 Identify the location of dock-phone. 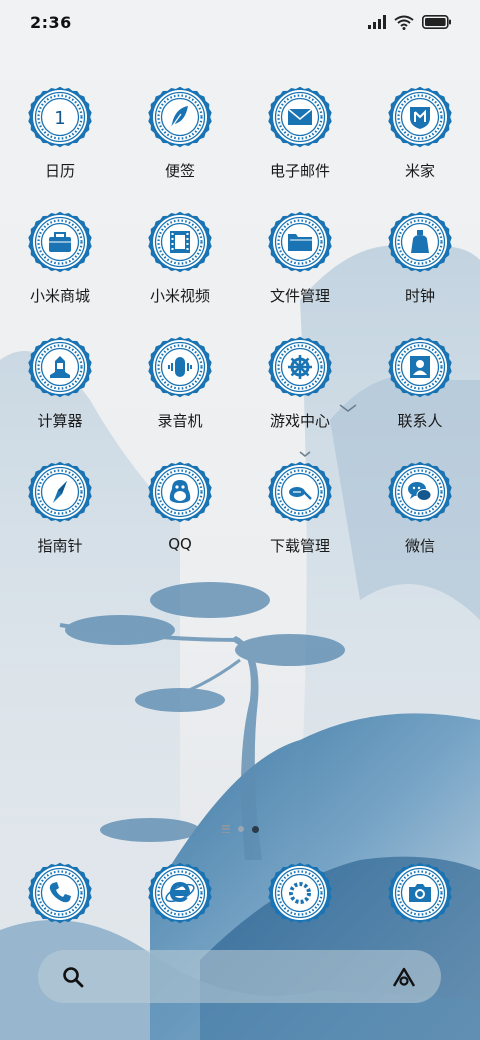
(60, 891).